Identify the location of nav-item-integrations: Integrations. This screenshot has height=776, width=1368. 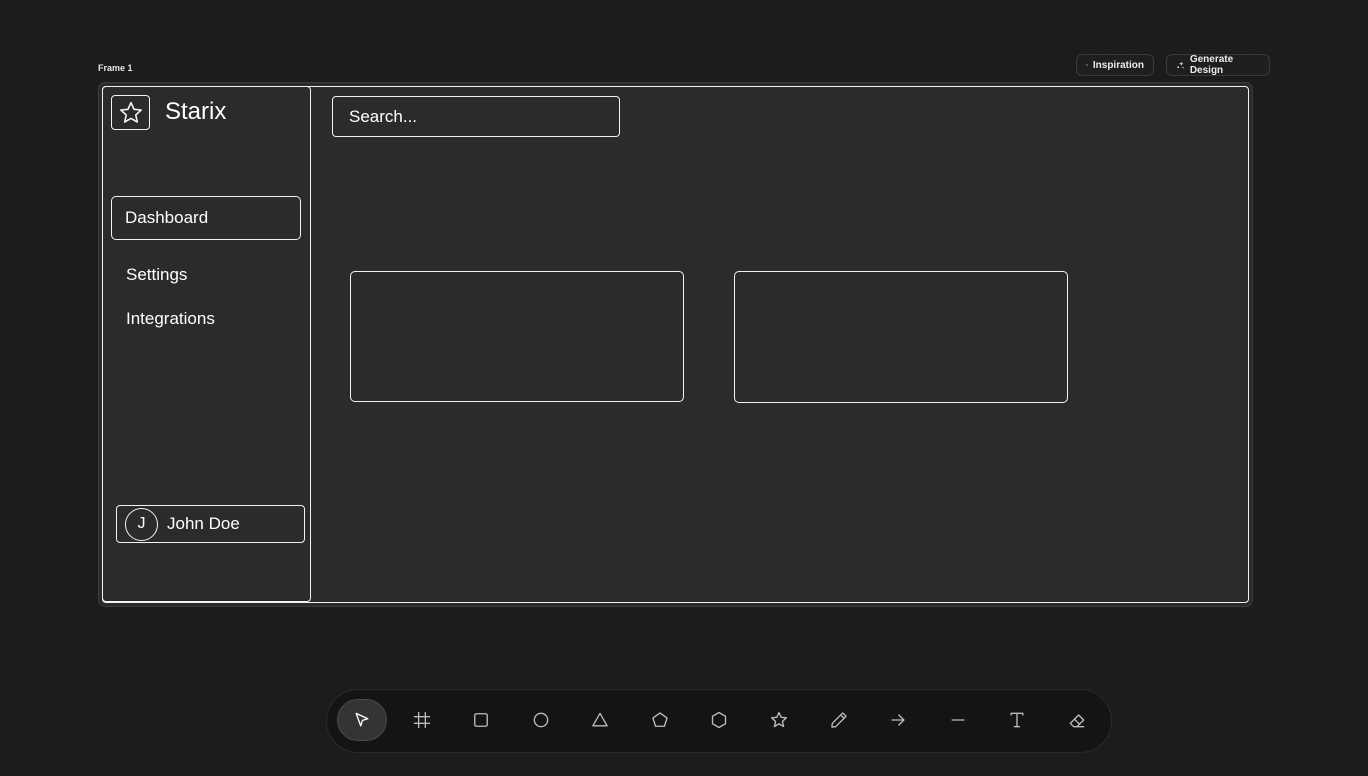
(170, 319).